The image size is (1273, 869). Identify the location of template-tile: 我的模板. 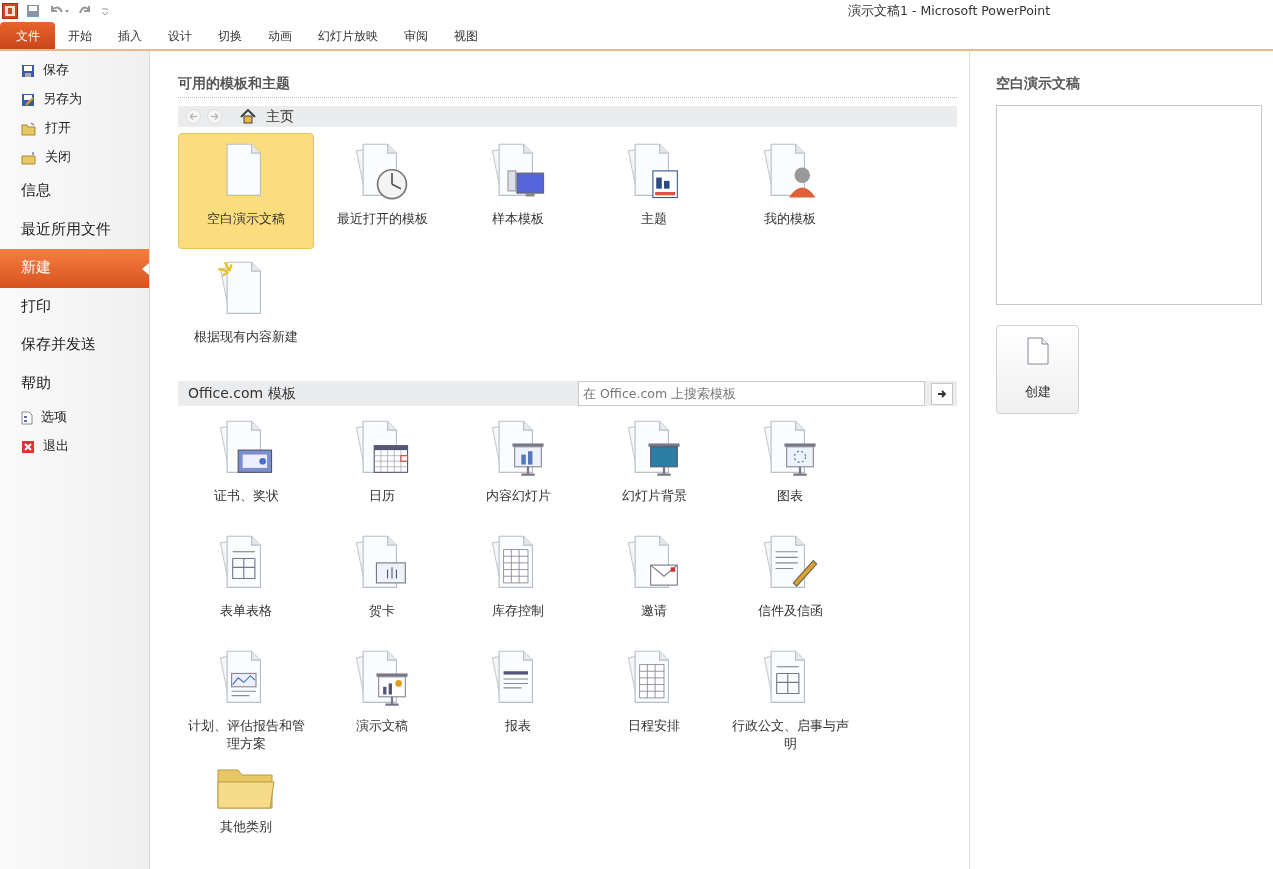
(790, 191).